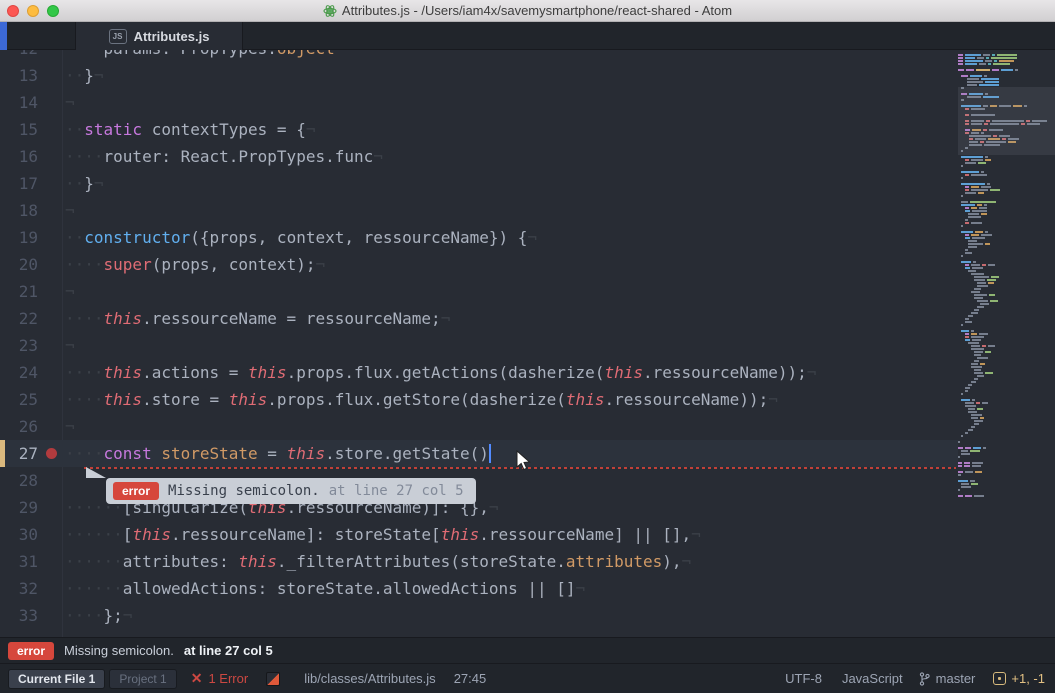  What do you see at coordinates (53, 11) in the screenshot?
I see `zoom-window-button` at bounding box center [53, 11].